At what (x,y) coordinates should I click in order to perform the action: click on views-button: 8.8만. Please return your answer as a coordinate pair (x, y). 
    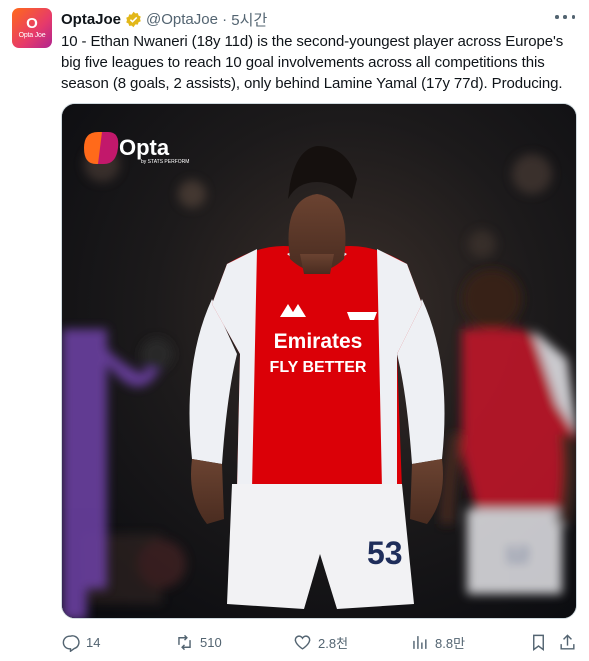
    Looking at the image, I should click on (437, 642).